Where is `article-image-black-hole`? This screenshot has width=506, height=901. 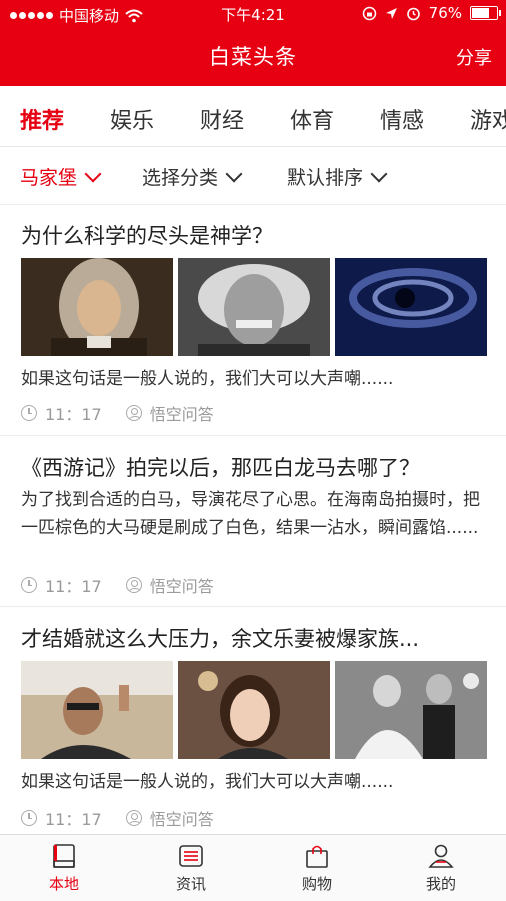
article-image-black-hole is located at coordinates (411, 307).